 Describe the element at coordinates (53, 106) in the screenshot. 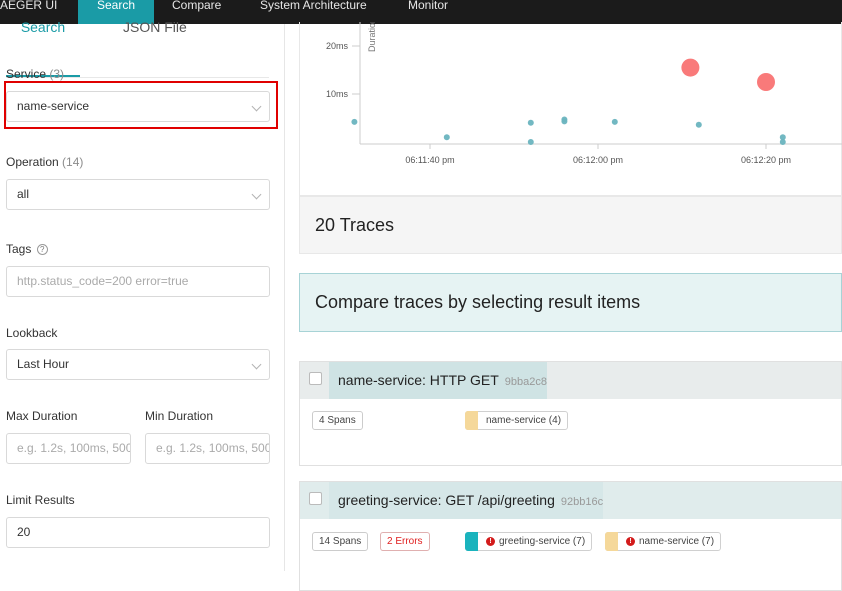

I see `service-select-value: name-service` at that location.